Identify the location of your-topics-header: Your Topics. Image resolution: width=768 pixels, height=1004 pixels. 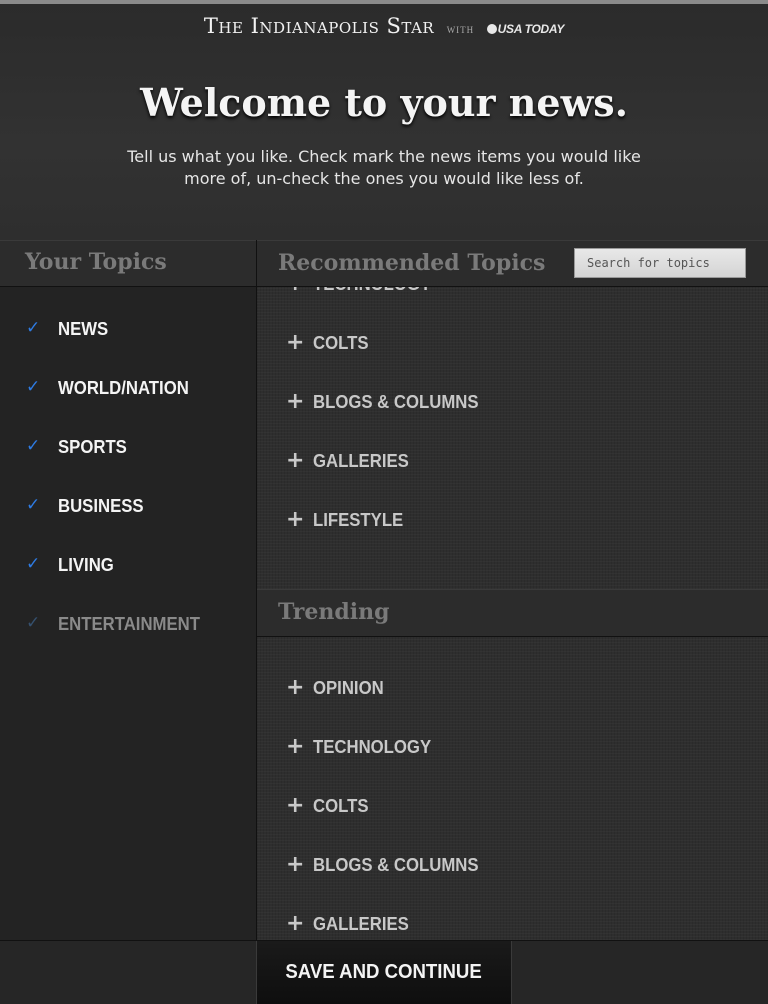
(128, 263).